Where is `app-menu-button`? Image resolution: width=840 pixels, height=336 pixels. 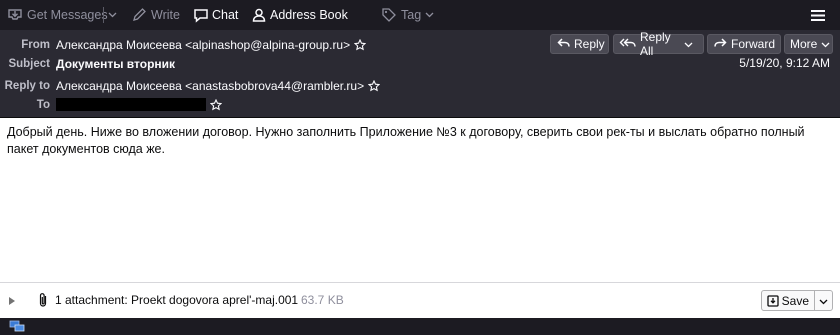
app-menu-button is located at coordinates (818, 15).